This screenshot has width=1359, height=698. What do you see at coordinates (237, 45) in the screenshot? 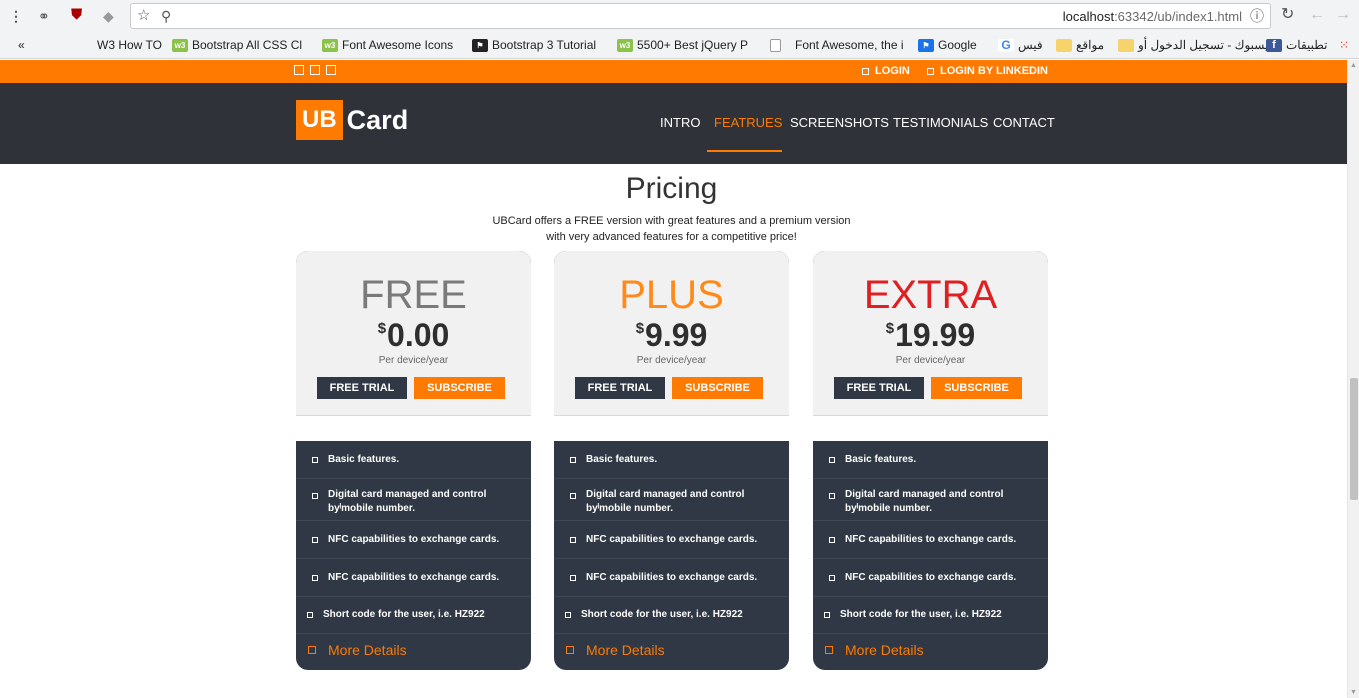
I see `bookmark-item: w3 Bootstrap All CSS Cl` at bounding box center [237, 45].